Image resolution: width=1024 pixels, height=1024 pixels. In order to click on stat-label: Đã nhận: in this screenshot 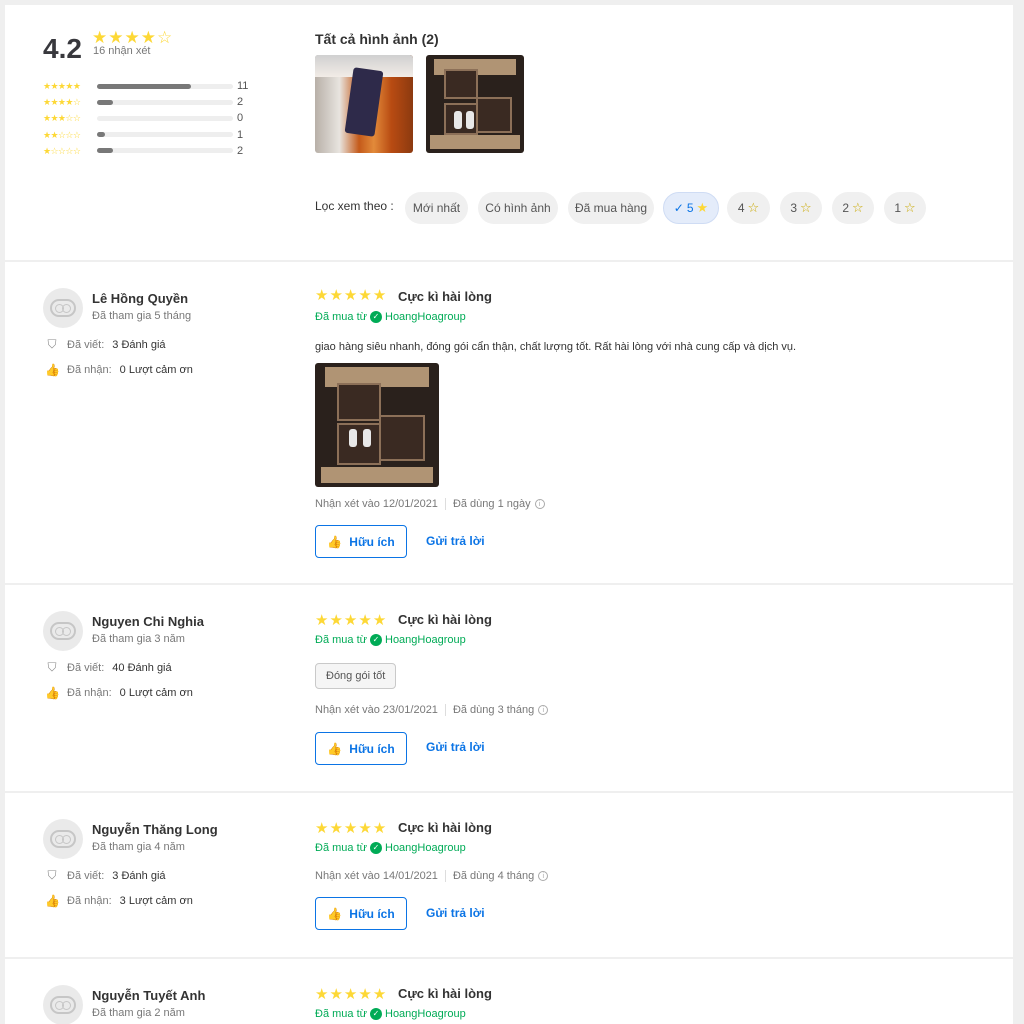, I will do `click(89, 901)`.